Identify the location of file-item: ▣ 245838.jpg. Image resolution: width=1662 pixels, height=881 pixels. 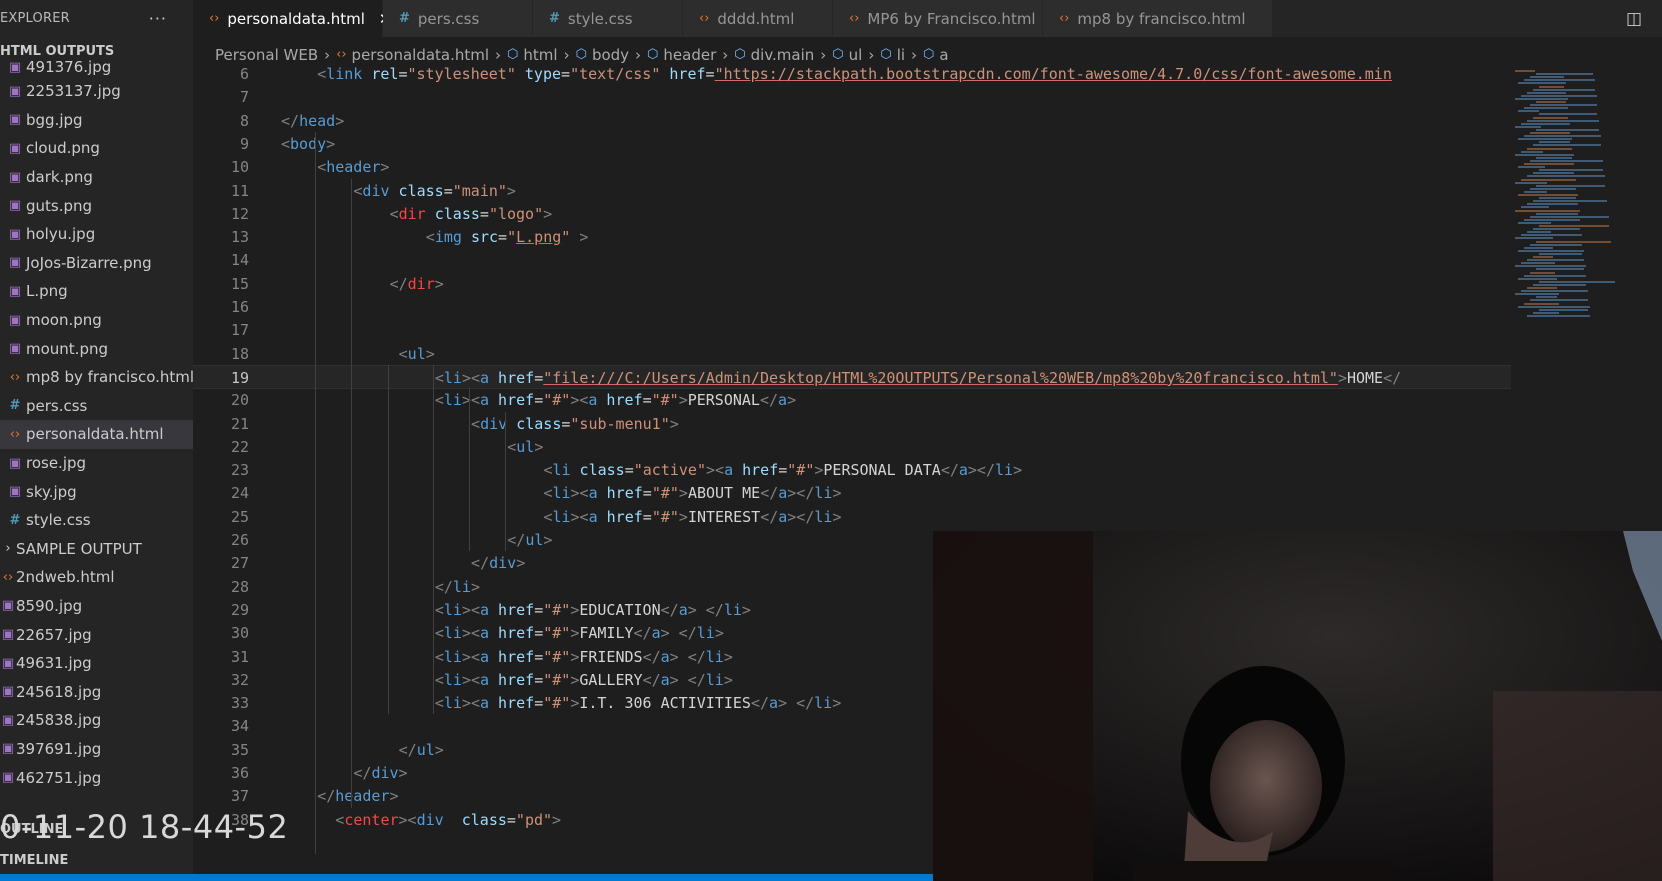
(96, 720).